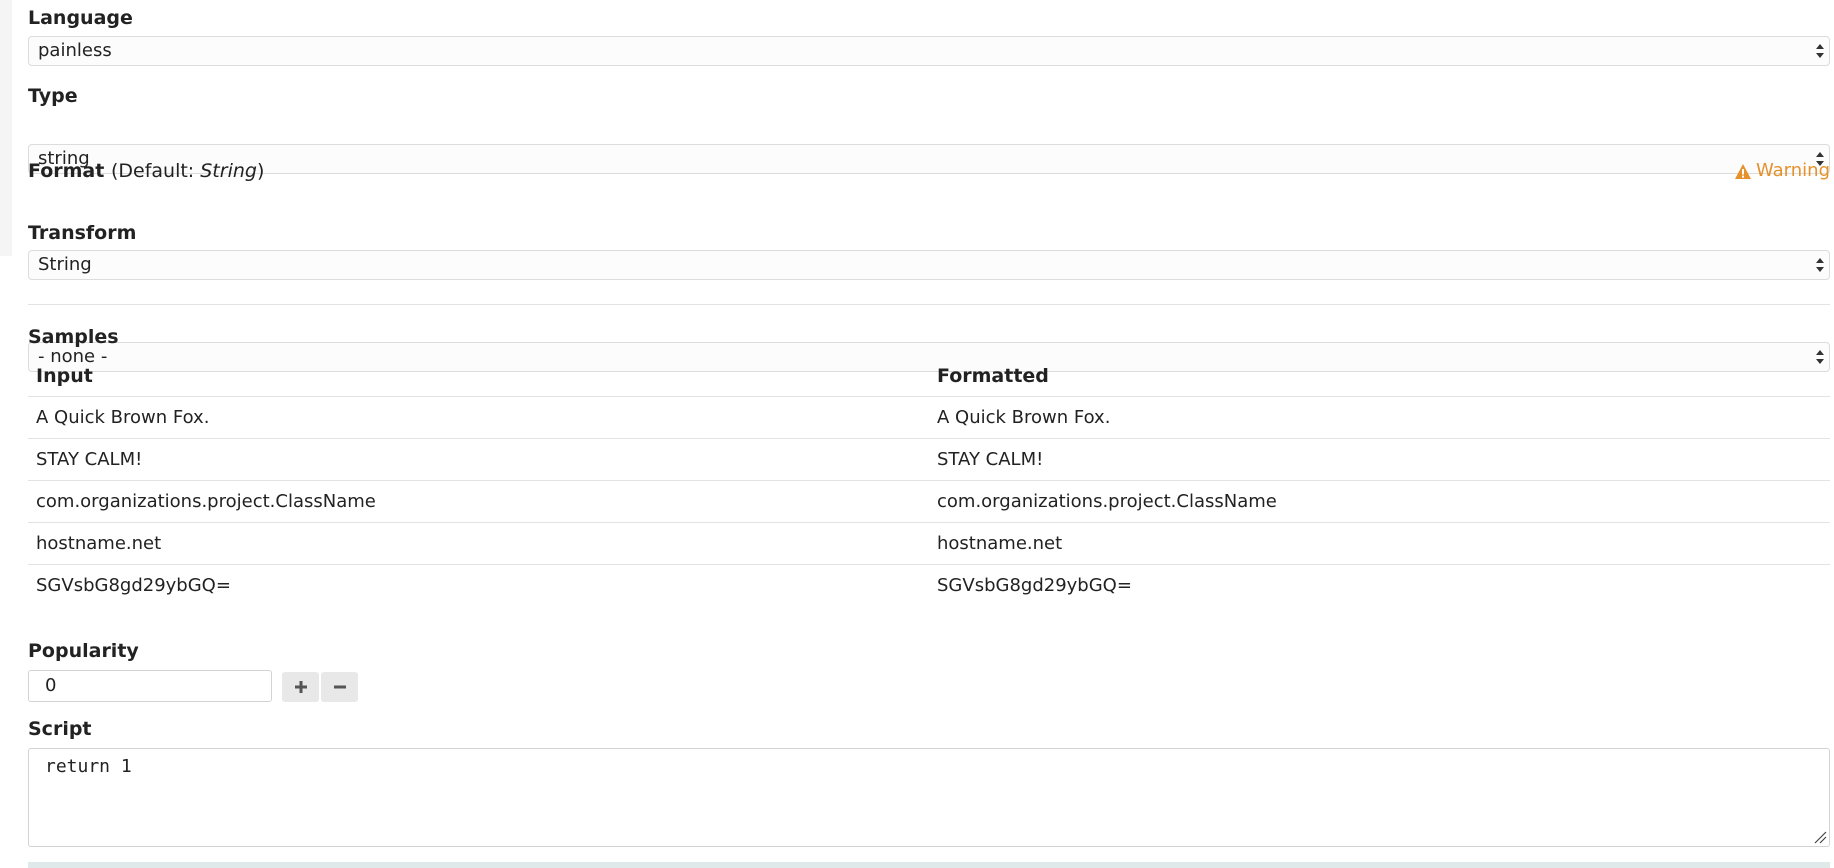 Image resolution: width=1834 pixels, height=868 pixels. What do you see at coordinates (929, 304) in the screenshot?
I see `section-divider` at bounding box center [929, 304].